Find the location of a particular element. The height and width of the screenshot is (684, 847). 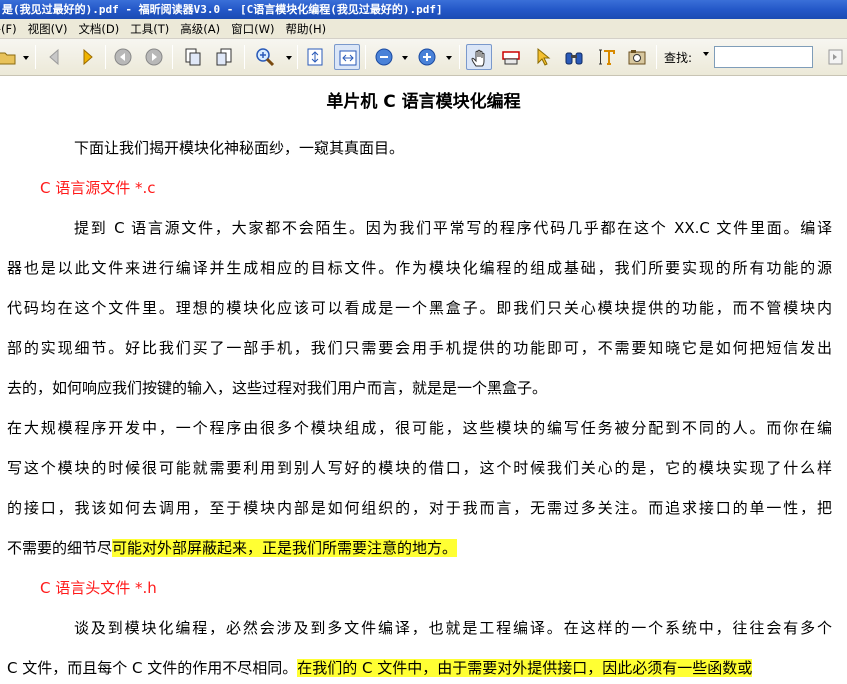

find-next-button is located at coordinates (835, 57).